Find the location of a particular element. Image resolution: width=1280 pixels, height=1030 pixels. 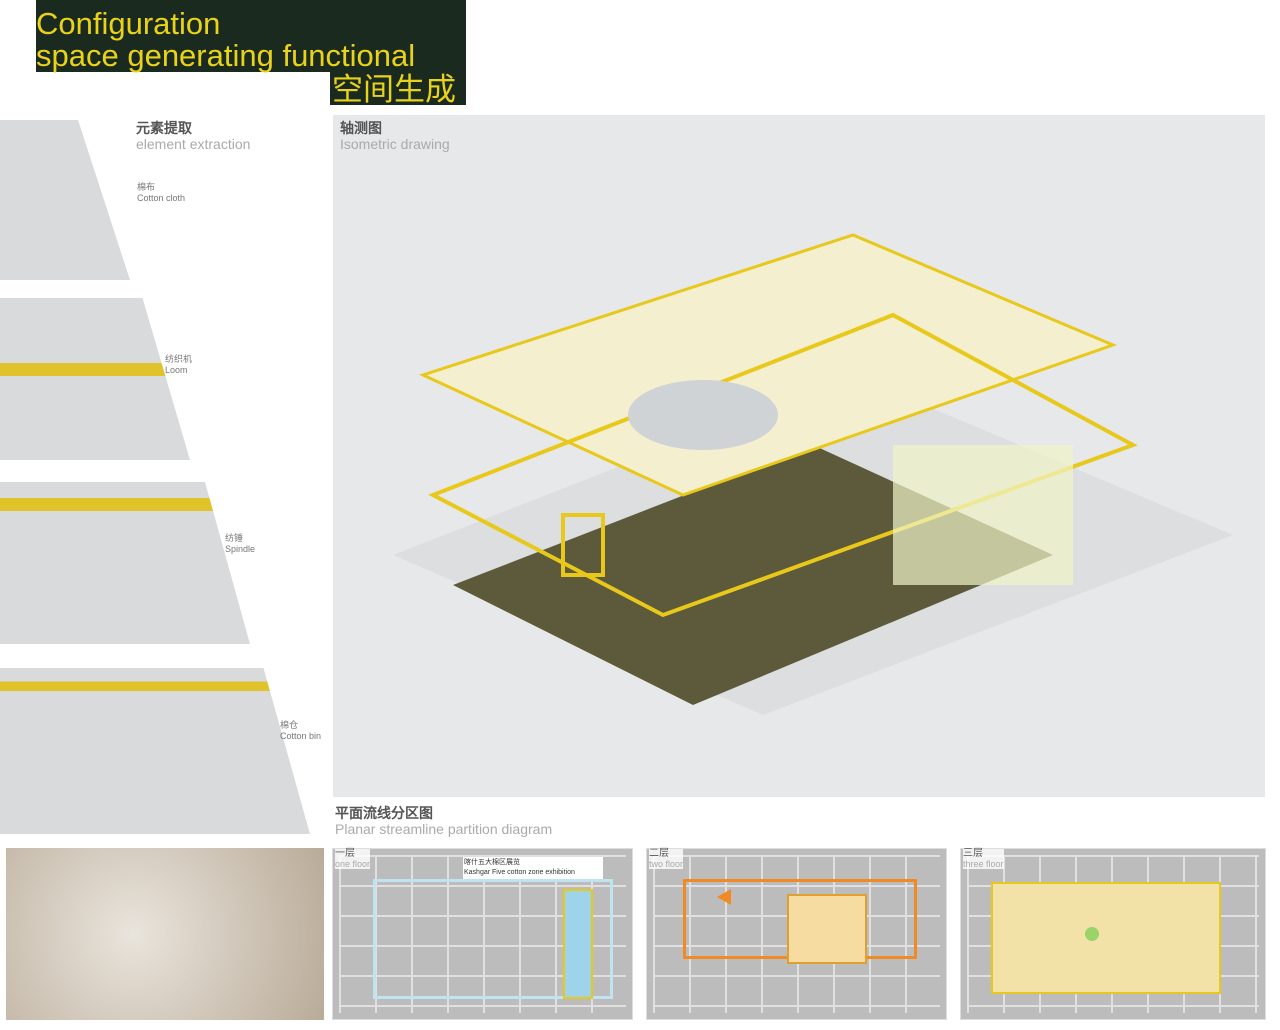

floor-label: 一层 one floor is located at coordinates (353, 858).